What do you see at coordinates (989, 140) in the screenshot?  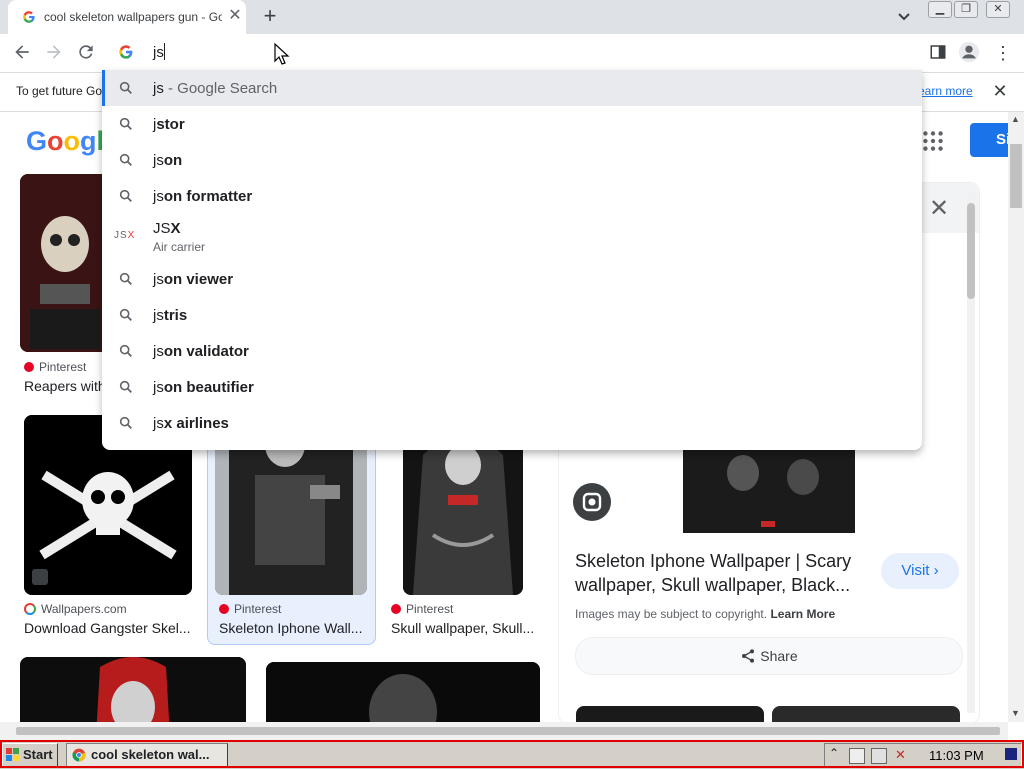 I see `sign-in-button: Si` at bounding box center [989, 140].